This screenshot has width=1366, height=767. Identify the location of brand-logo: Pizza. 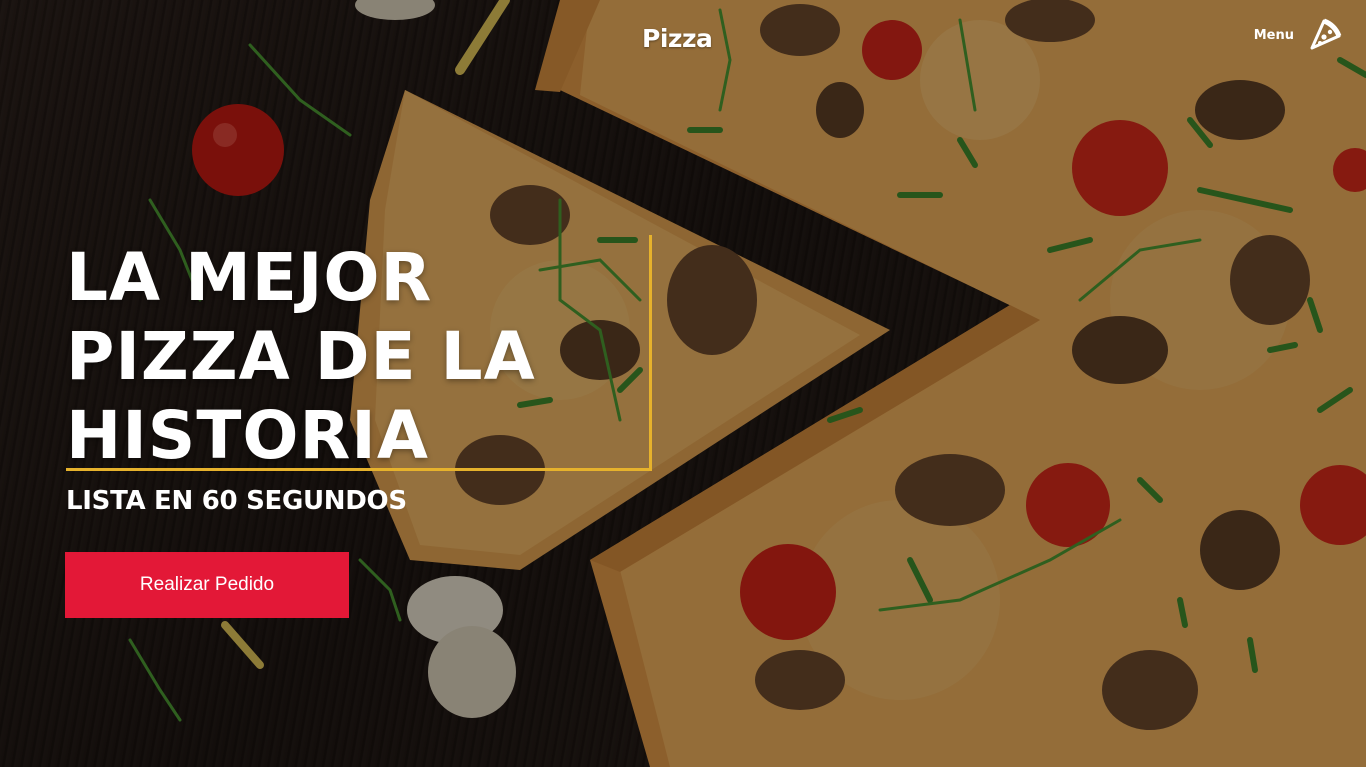
(677, 38).